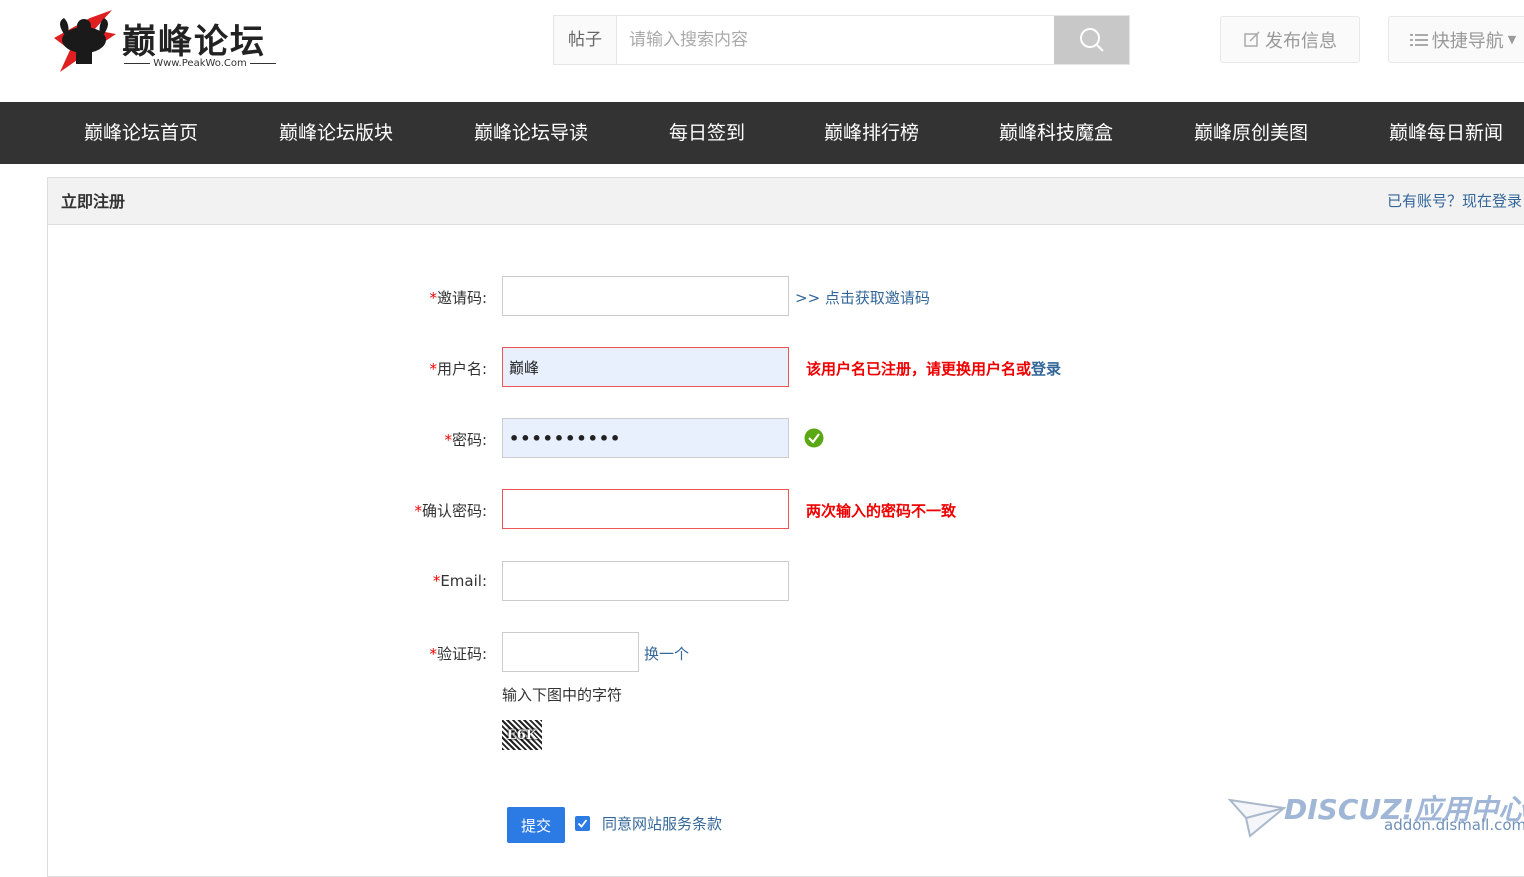 The width and height of the screenshot is (1524, 877). Describe the element at coordinates (814, 438) in the screenshot. I see `check-icon` at that location.